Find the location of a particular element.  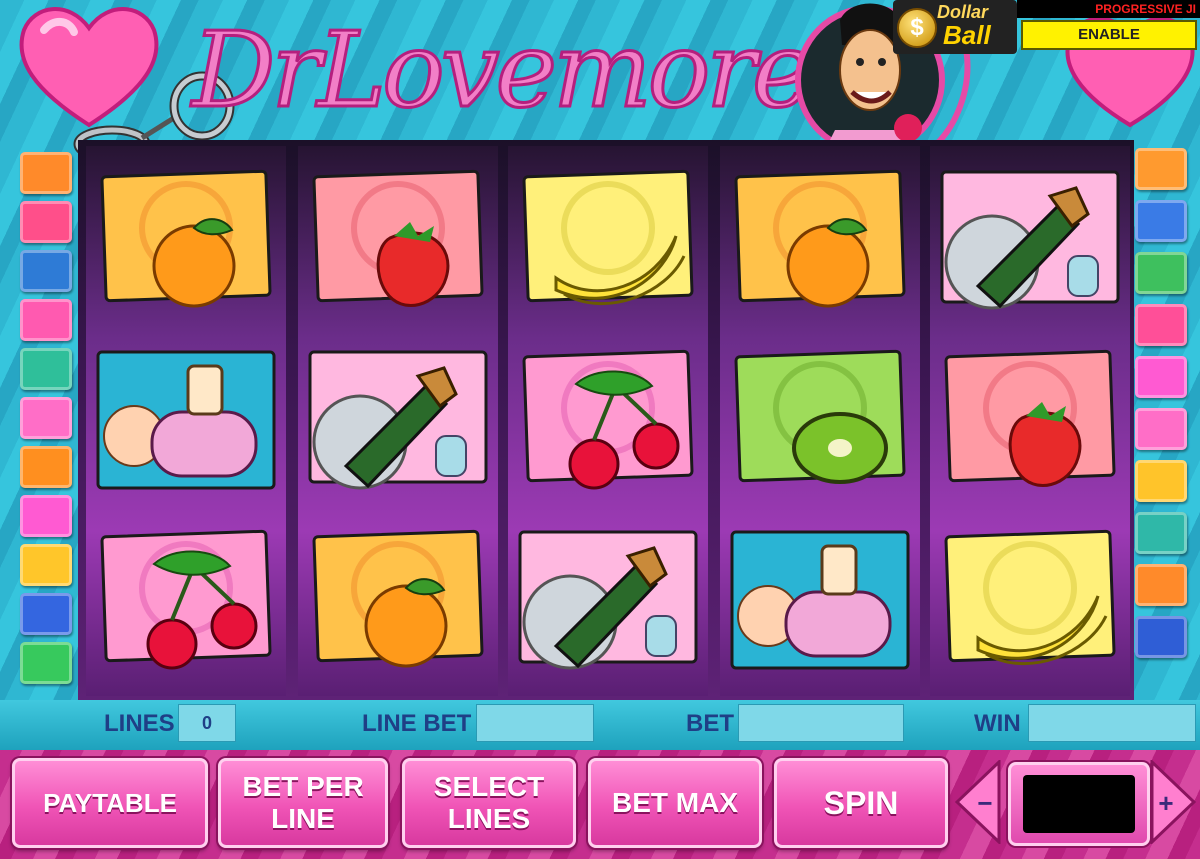

kiwi-symbol-icon is located at coordinates (820, 416).